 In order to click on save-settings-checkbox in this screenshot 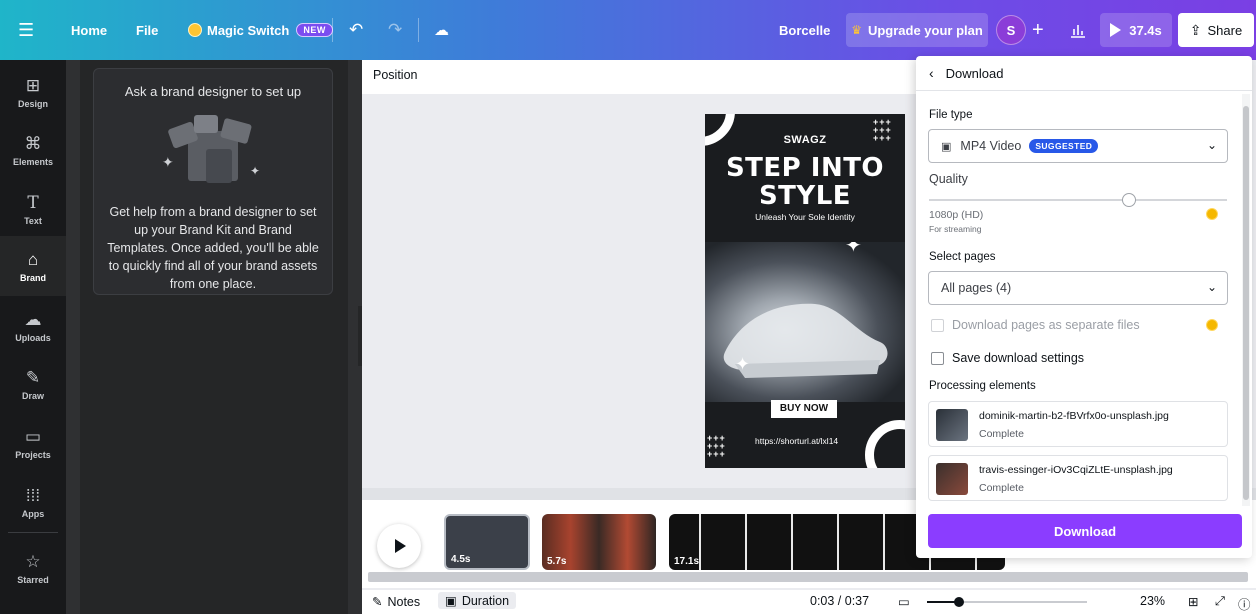, I will do `click(937, 358)`.